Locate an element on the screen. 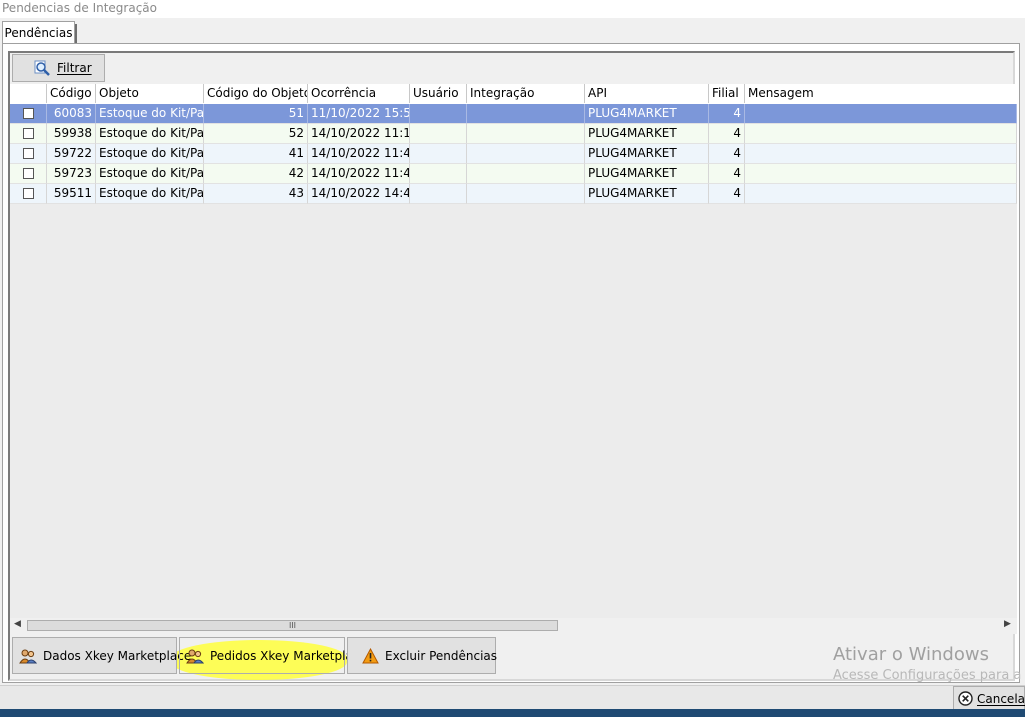 This screenshot has height=717, width=1025. cell-codigo-objeto: 41 is located at coordinates (256, 154).